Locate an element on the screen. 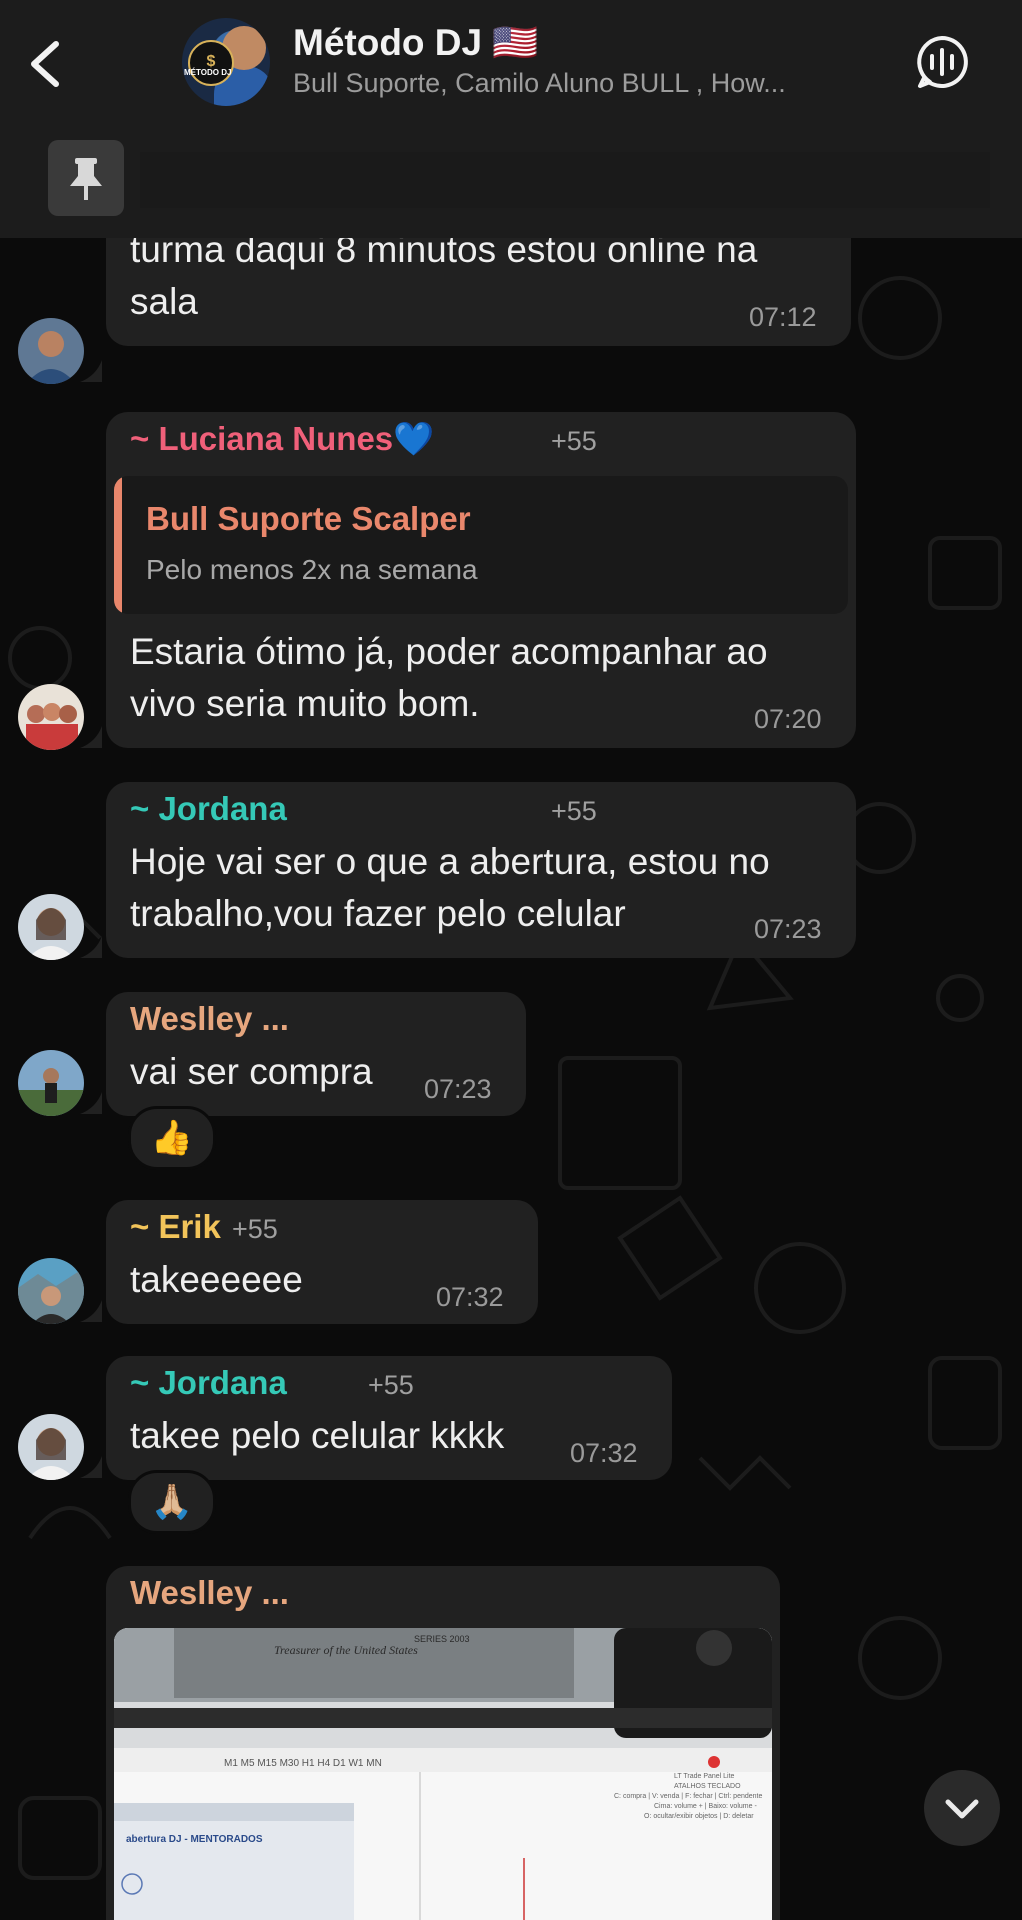  pinned-button is located at coordinates (86, 178).